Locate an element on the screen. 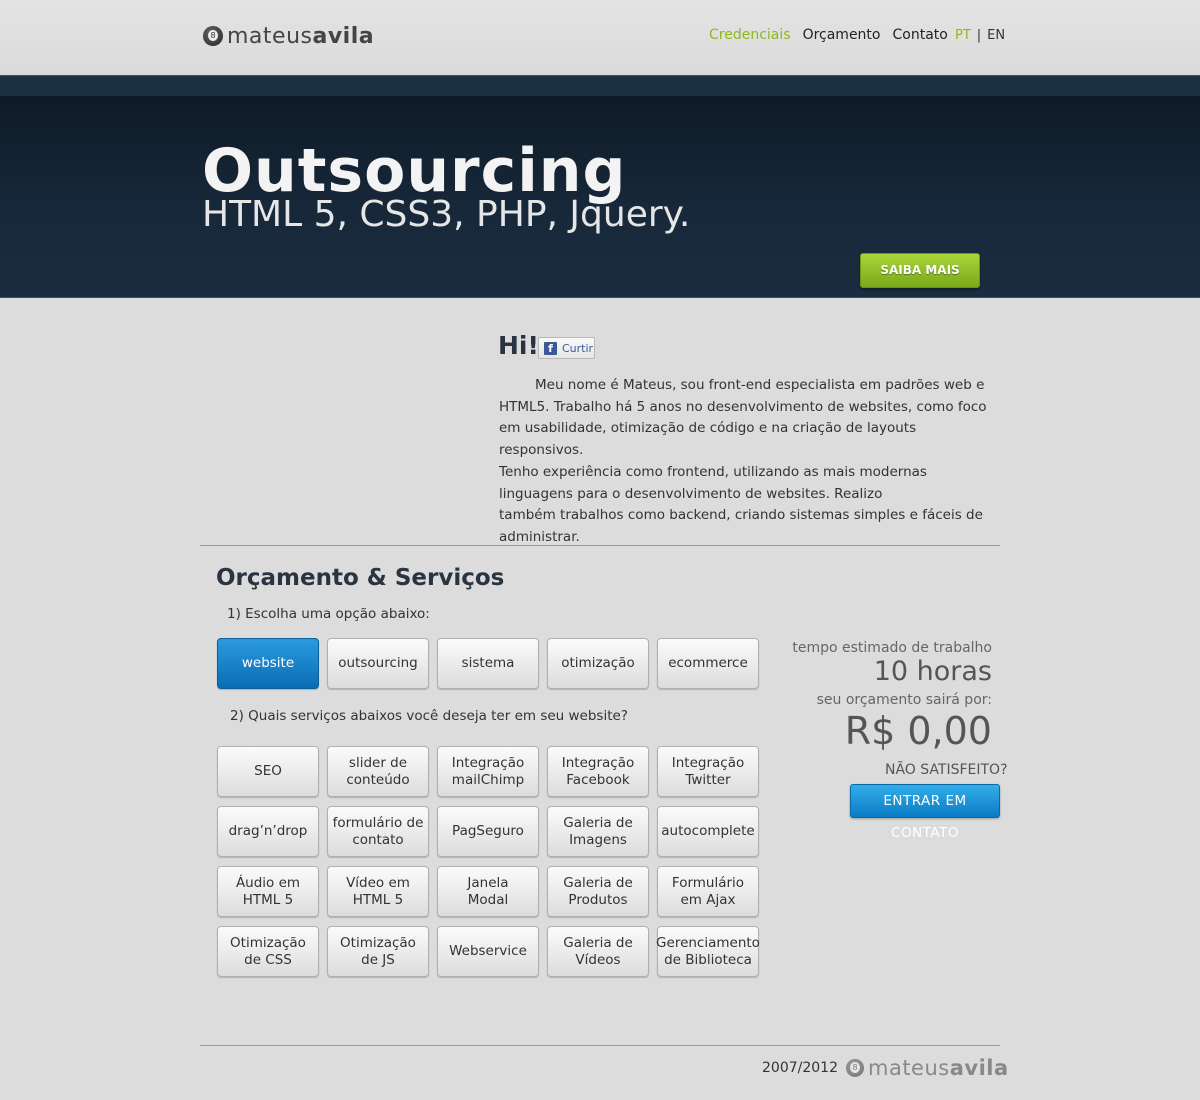 This screenshot has height=1100, width=1200. footer-logo-part1: mateus is located at coordinates (909, 1068).